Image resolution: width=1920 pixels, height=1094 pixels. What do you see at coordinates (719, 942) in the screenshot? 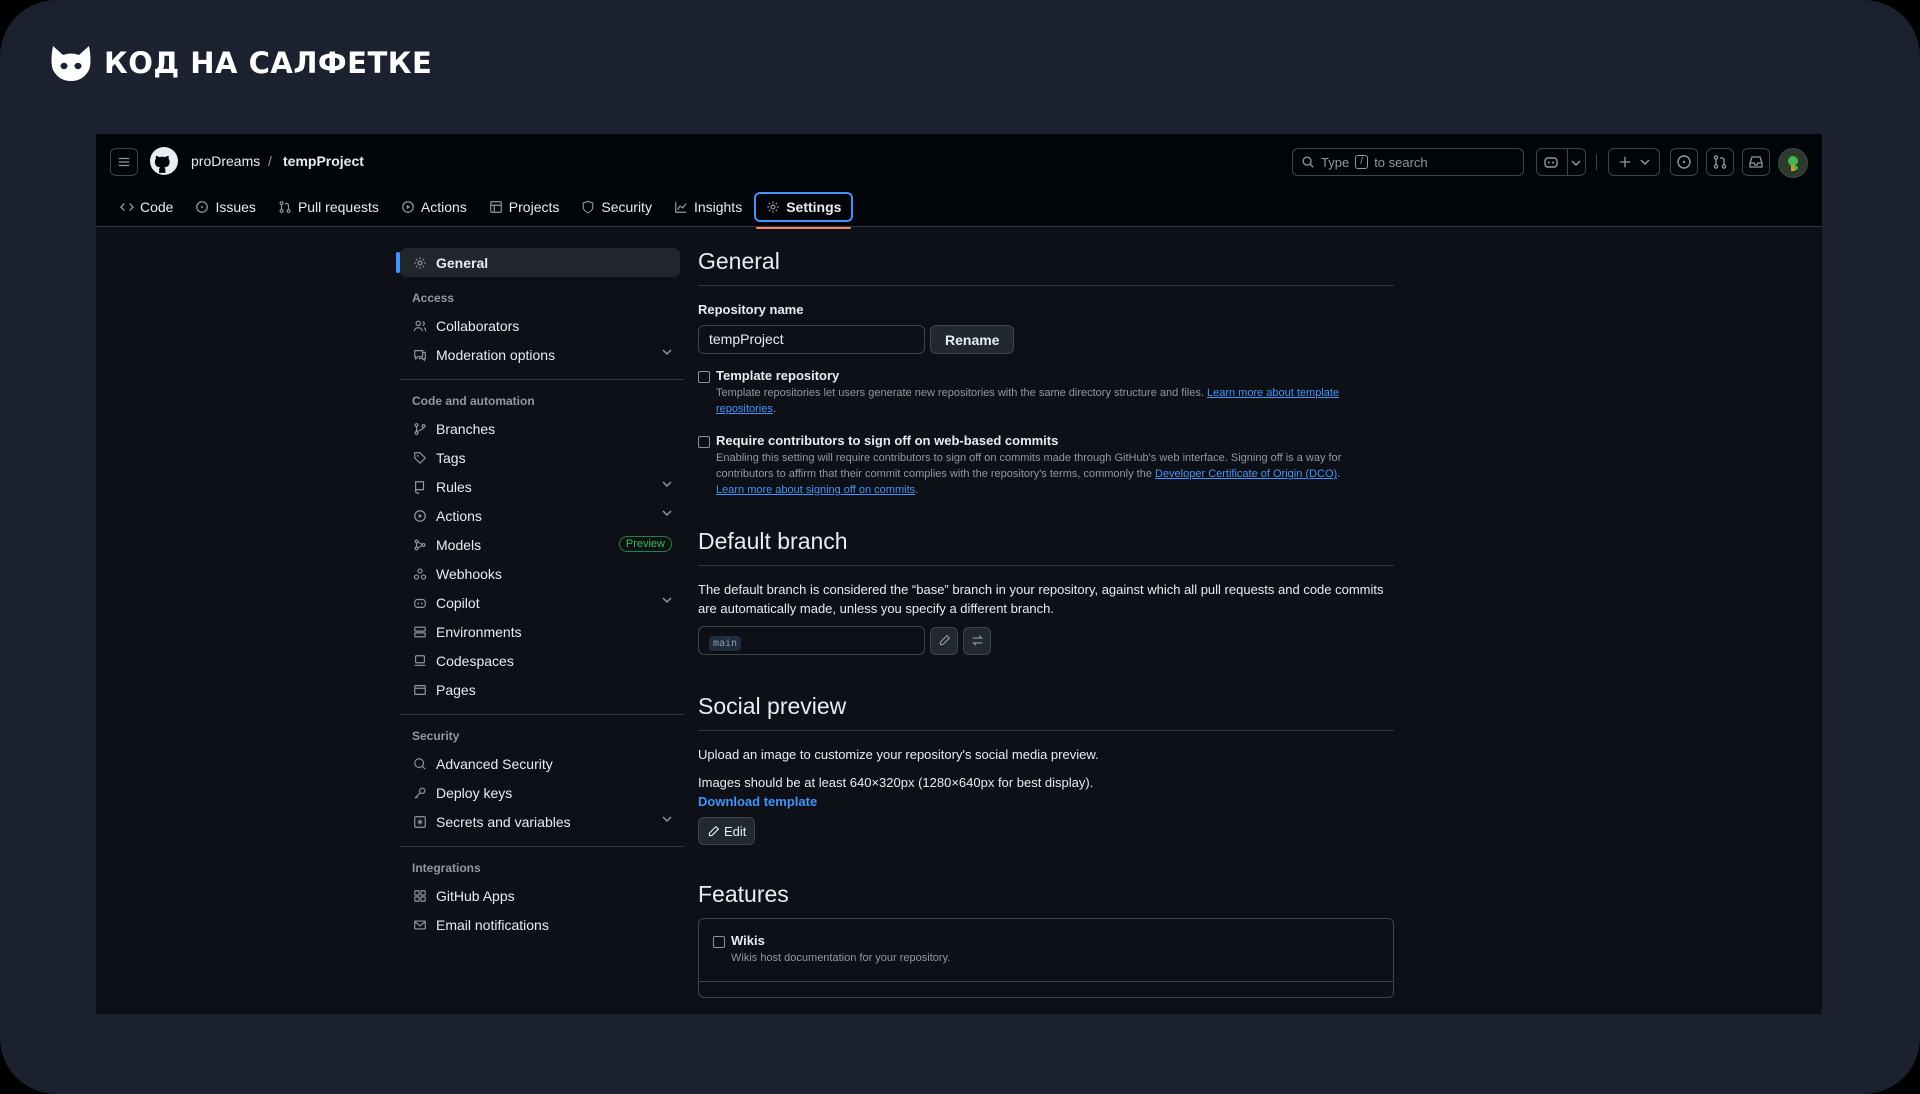
I see `wikis-checkbox` at bounding box center [719, 942].